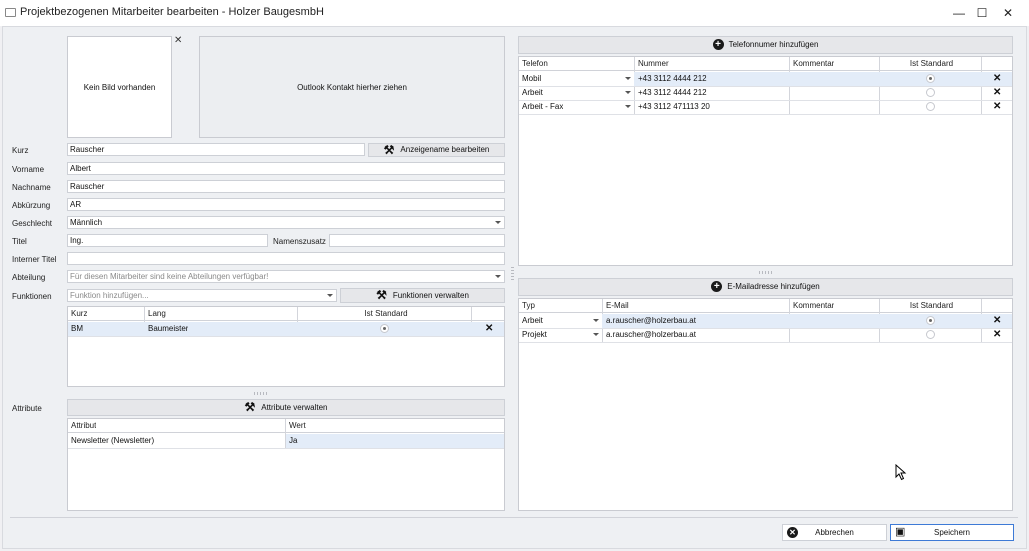 The width and height of the screenshot is (1029, 551). I want to click on email-type-select: Projekt, so click(533, 335).